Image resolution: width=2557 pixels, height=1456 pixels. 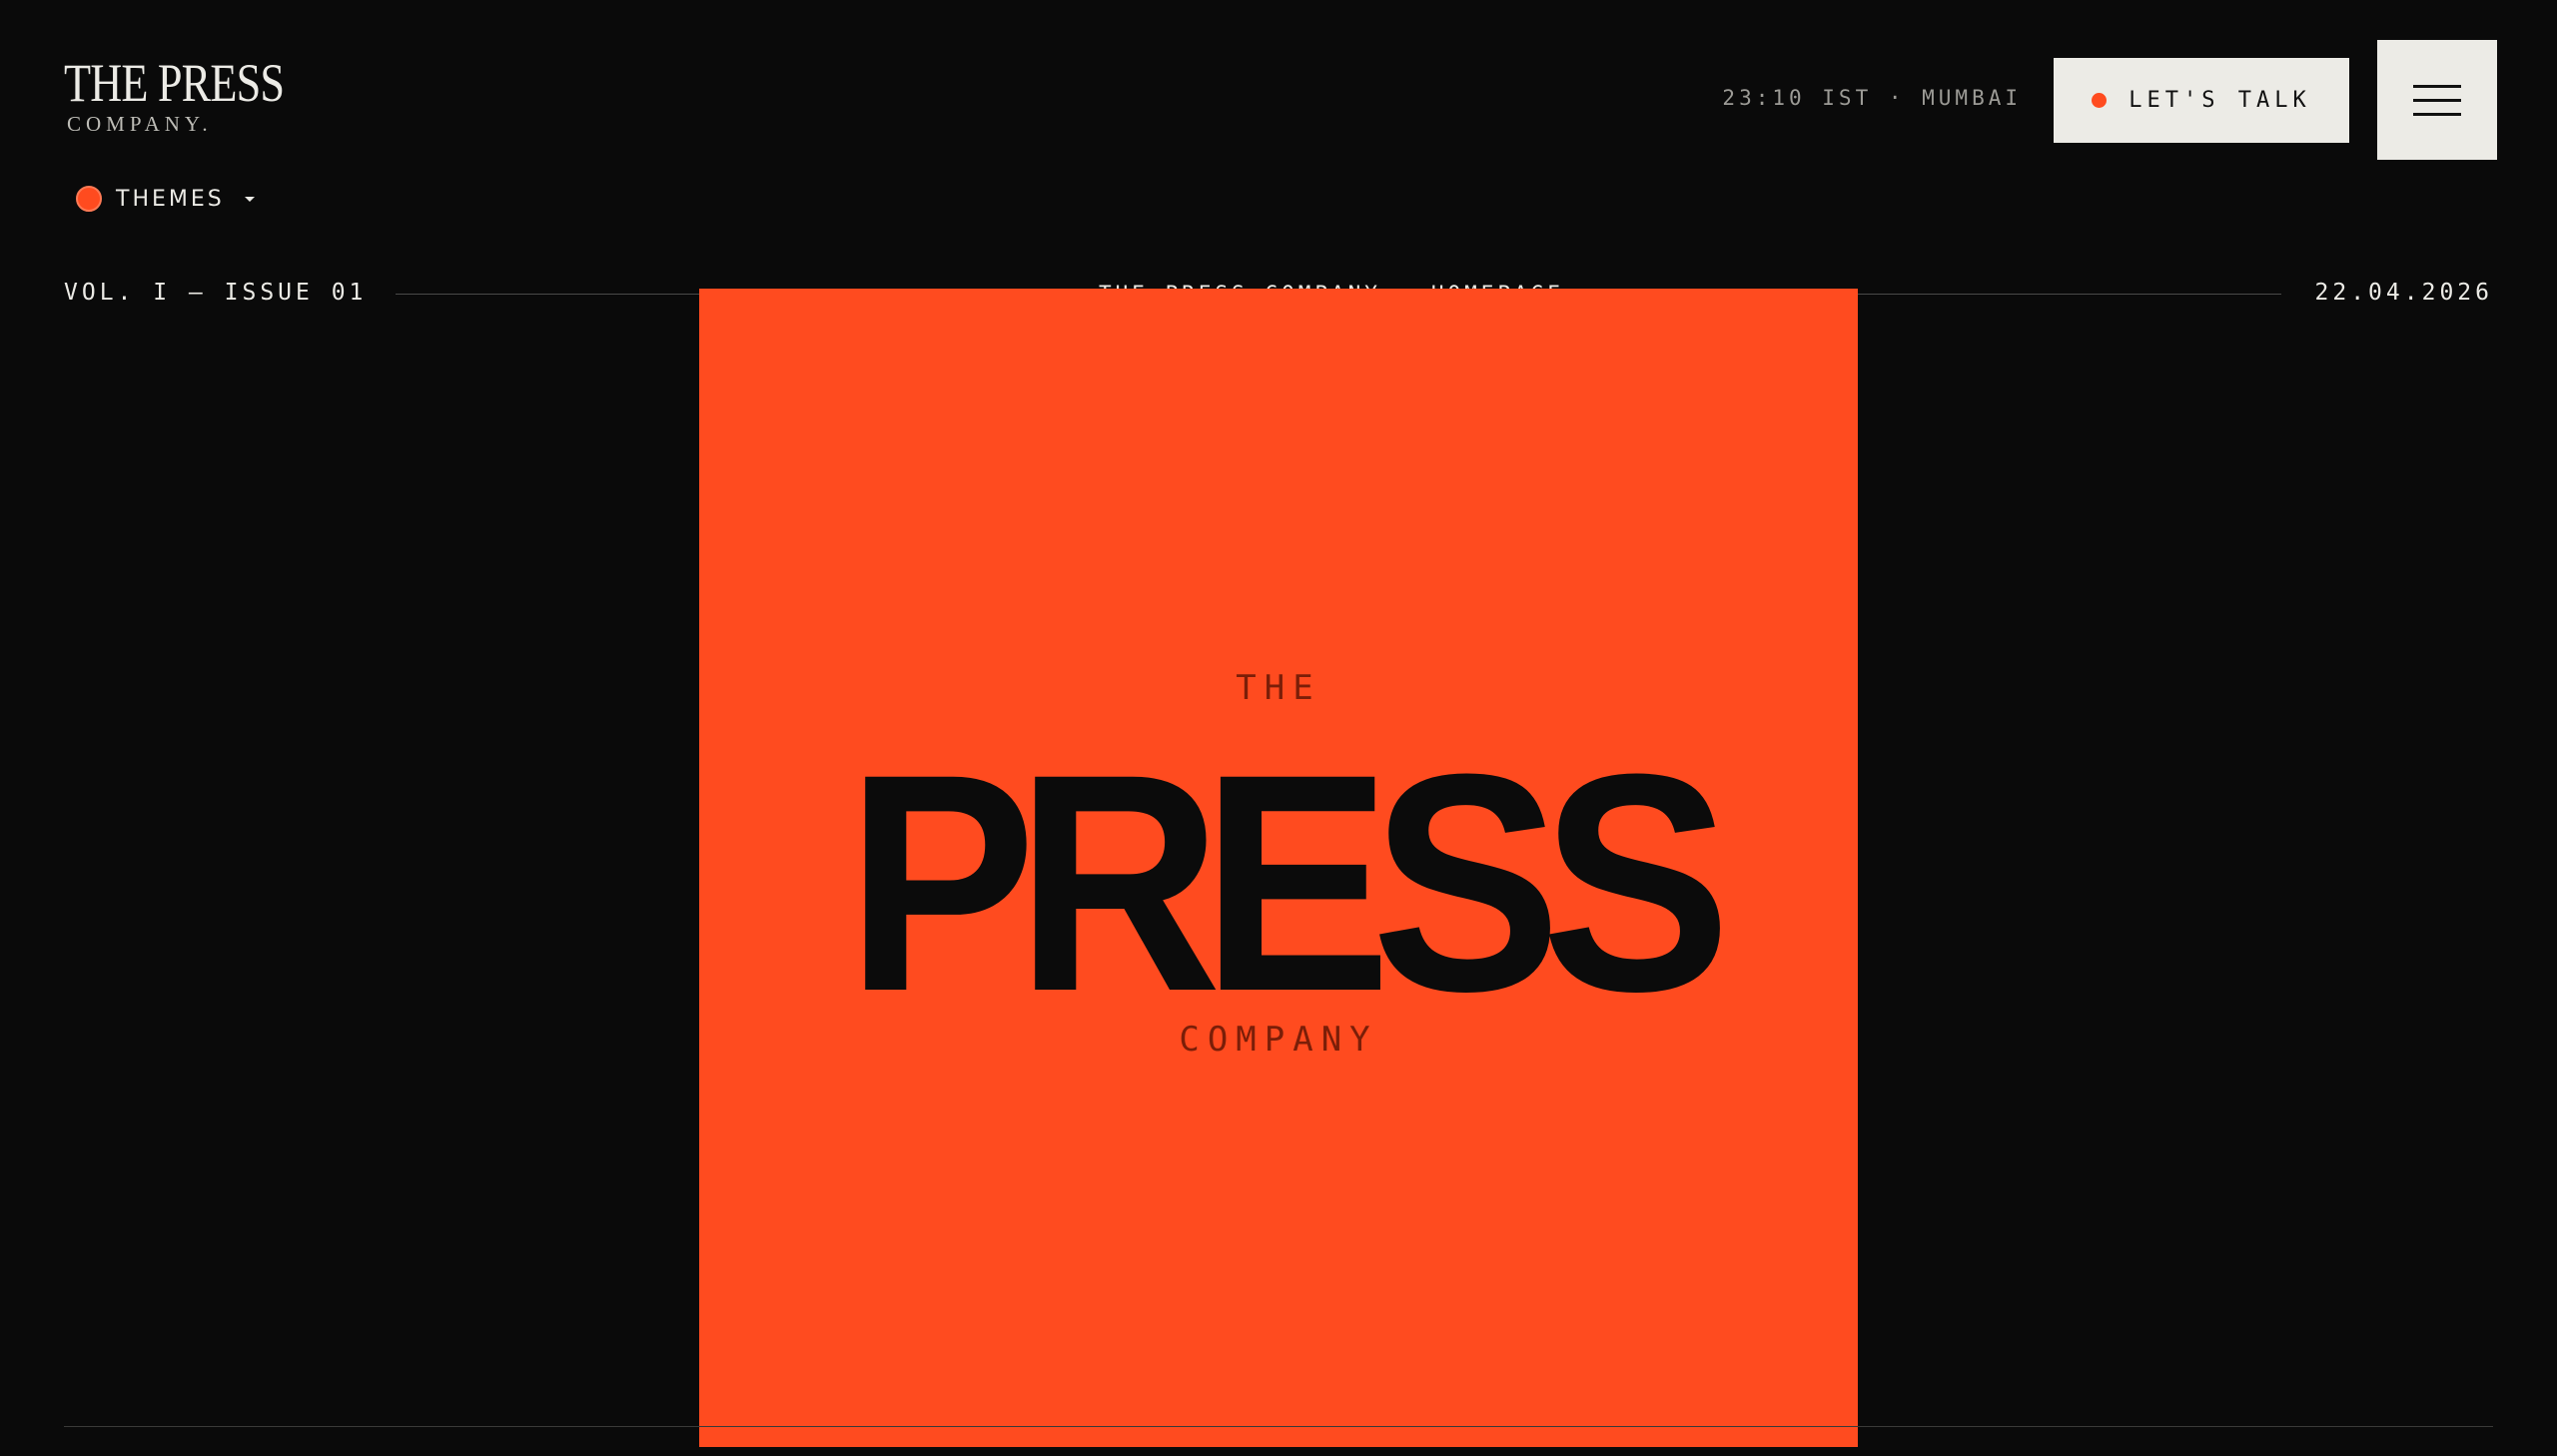 I want to click on theme-swatch-icon, so click(x=89, y=199).